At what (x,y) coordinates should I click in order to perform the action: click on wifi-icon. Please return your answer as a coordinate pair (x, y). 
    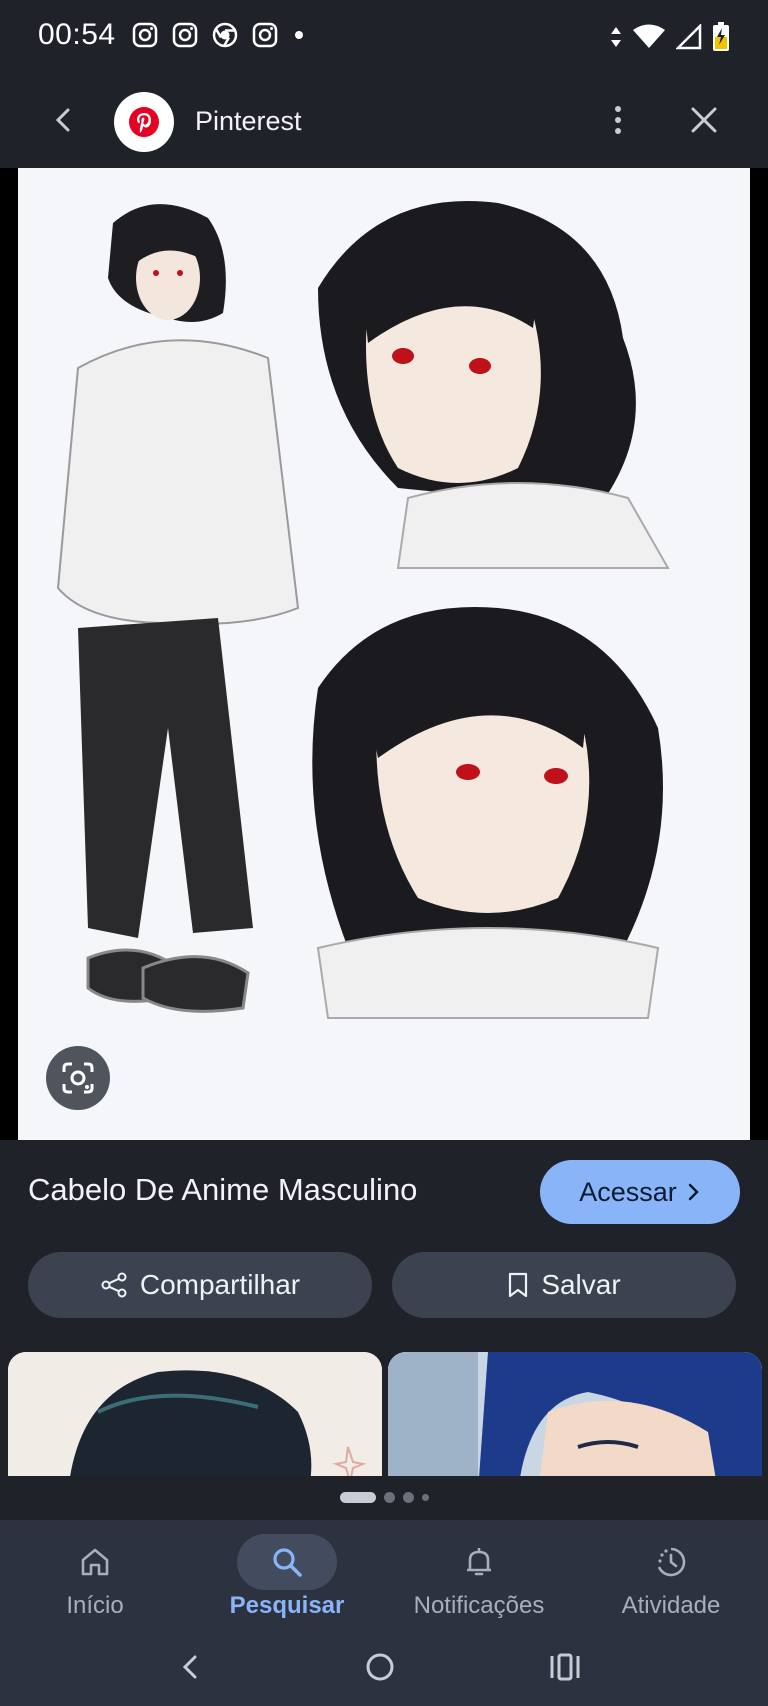
    Looking at the image, I should click on (649, 36).